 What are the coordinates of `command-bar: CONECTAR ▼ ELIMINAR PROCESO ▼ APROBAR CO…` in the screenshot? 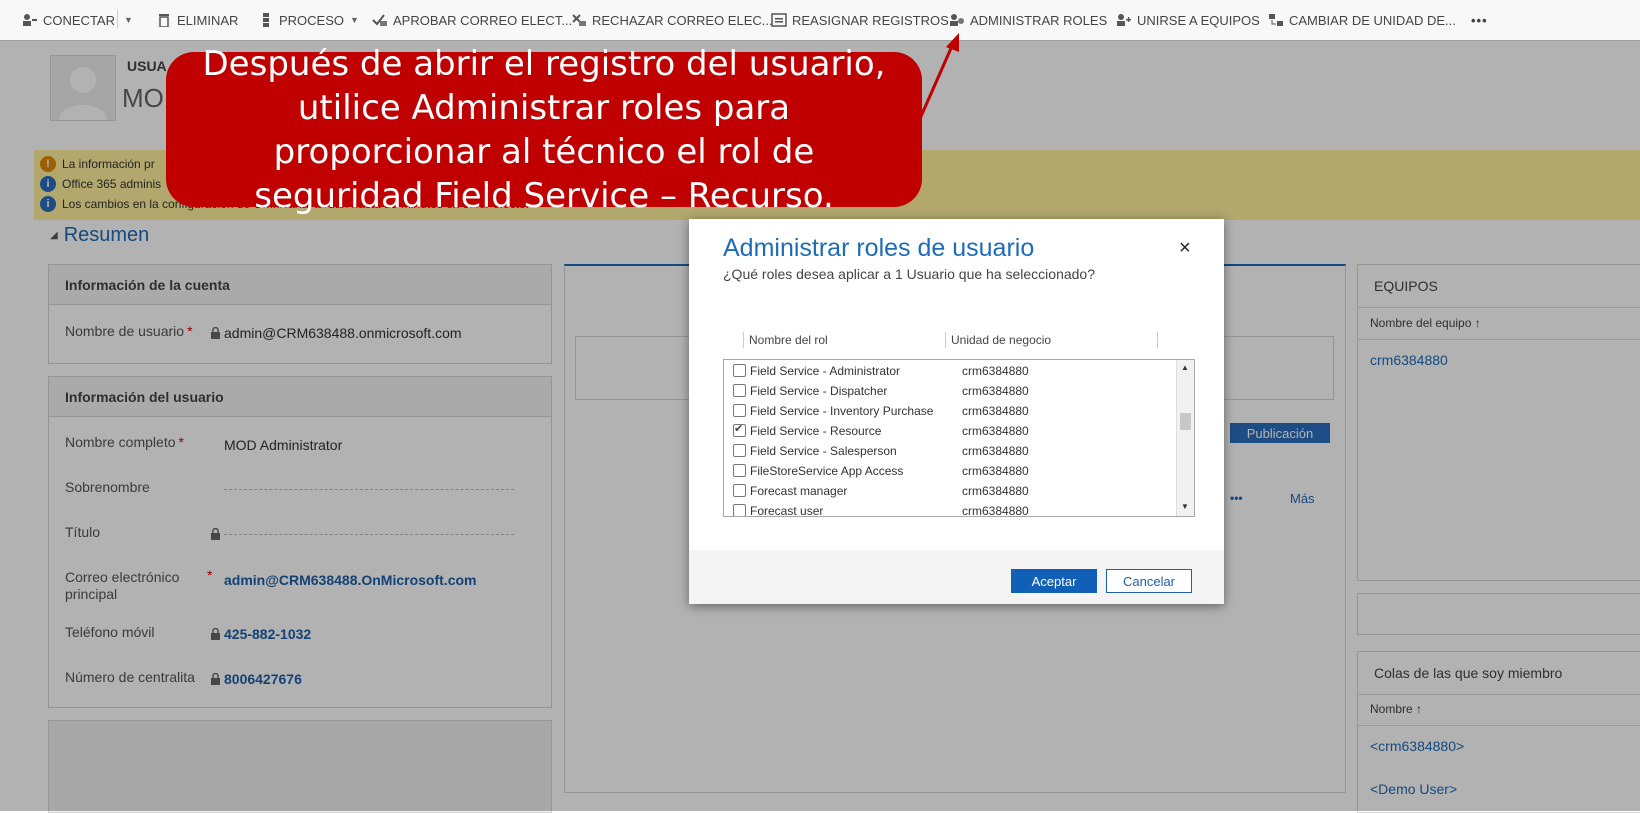 It's located at (820, 20).